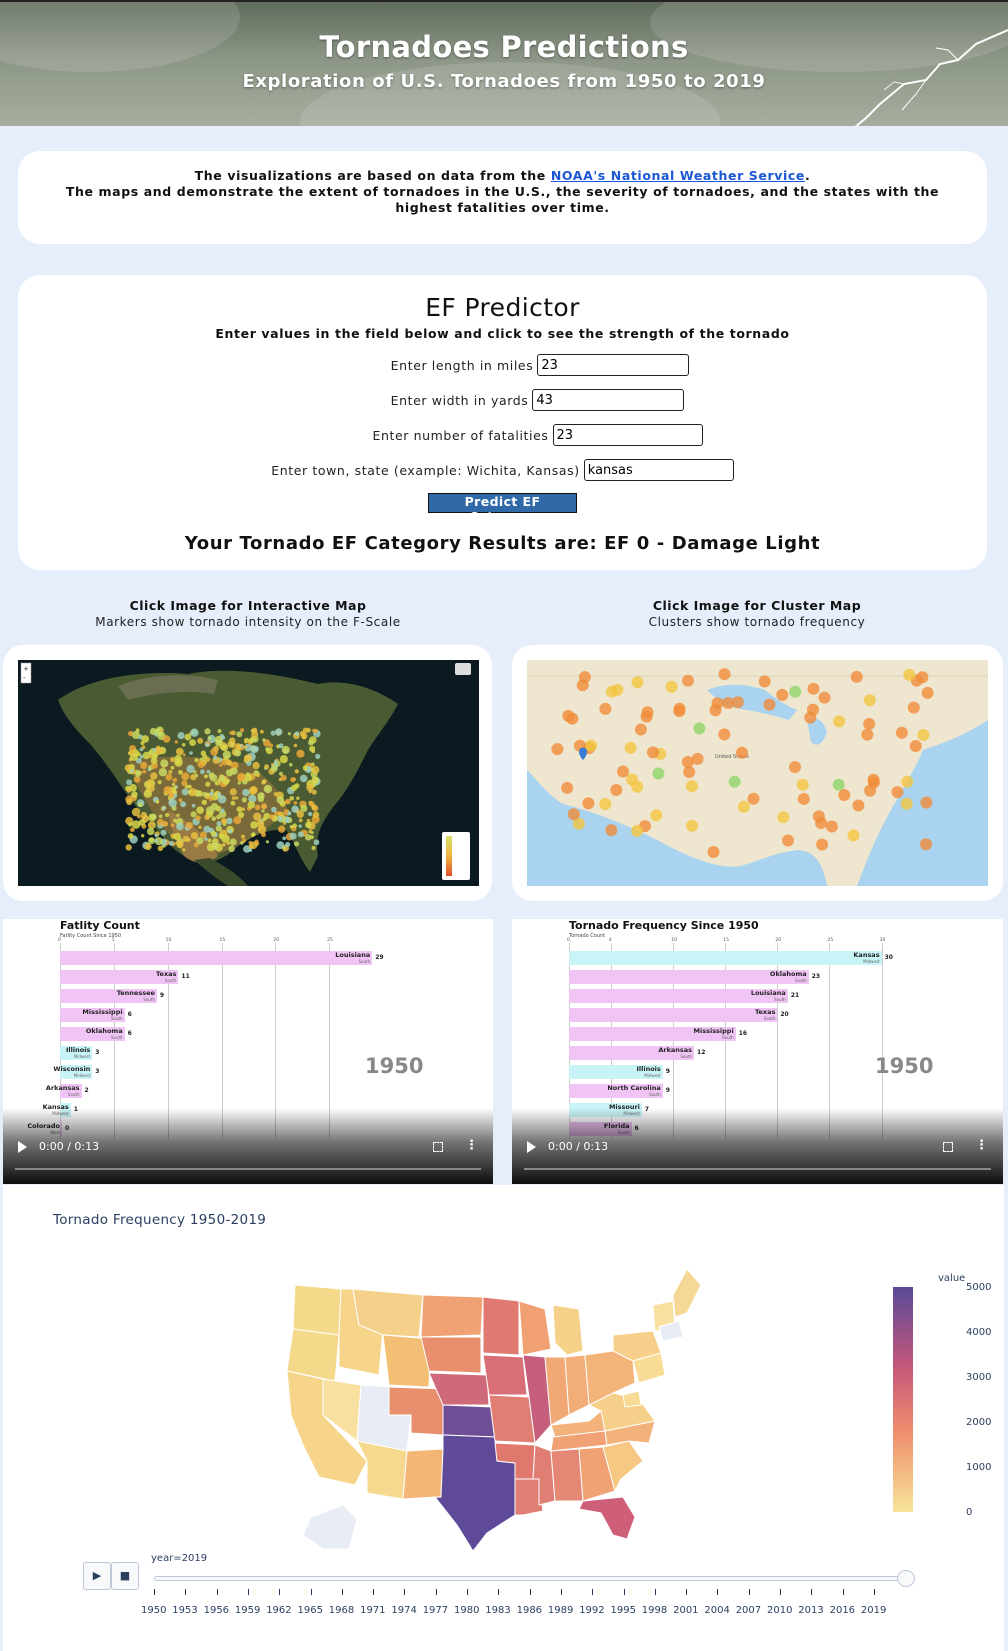 The image size is (1008, 1651). Describe the element at coordinates (502, 307) in the screenshot. I see `predictor-title: EF Predictor` at that location.